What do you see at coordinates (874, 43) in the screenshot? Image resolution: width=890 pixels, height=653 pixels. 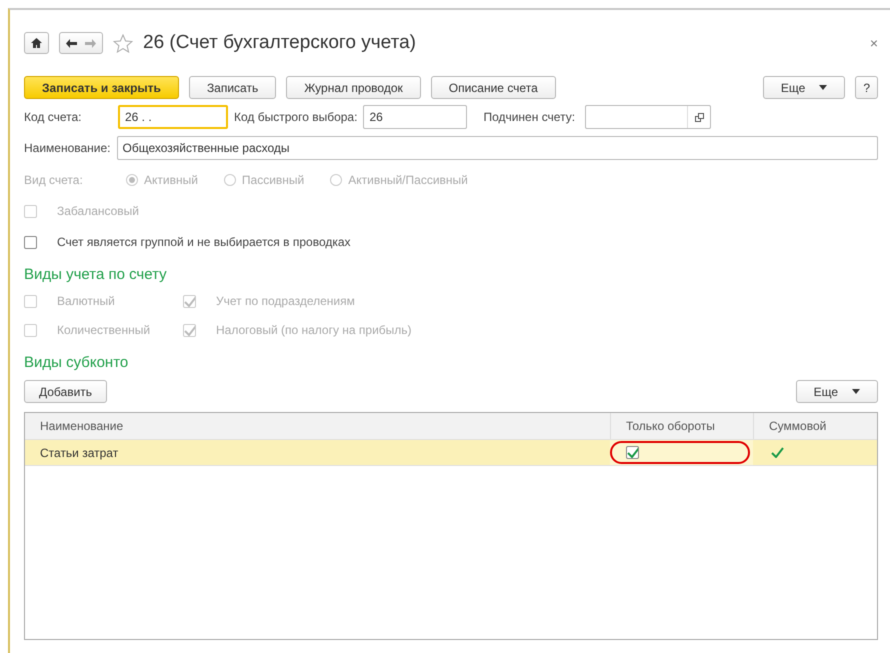 I see `close-button: ×` at bounding box center [874, 43].